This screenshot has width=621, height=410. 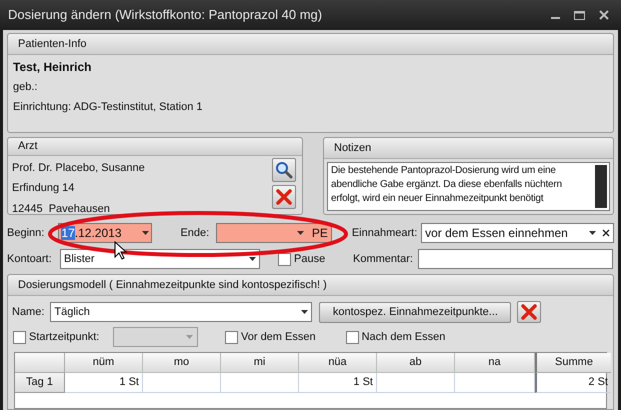 I want to click on facility-text: Einrichtung: ADG-Testinstitut, Station 1, so click(x=108, y=107).